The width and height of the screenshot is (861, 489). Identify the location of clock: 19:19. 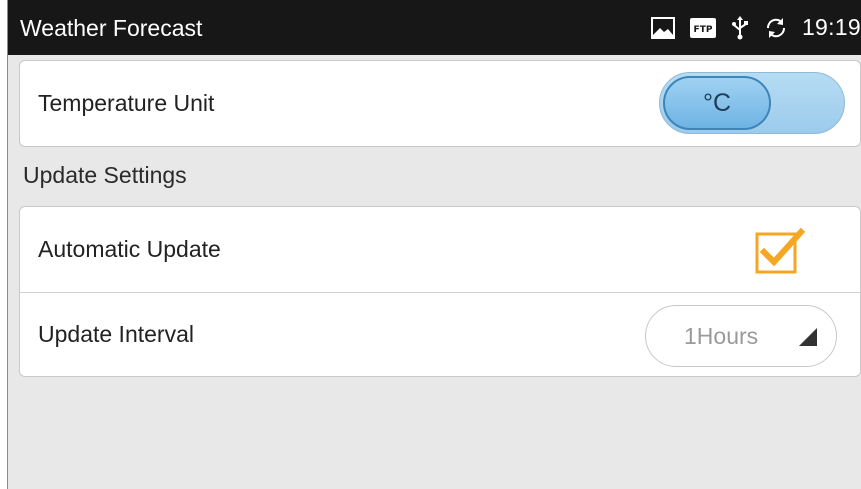
(831, 27).